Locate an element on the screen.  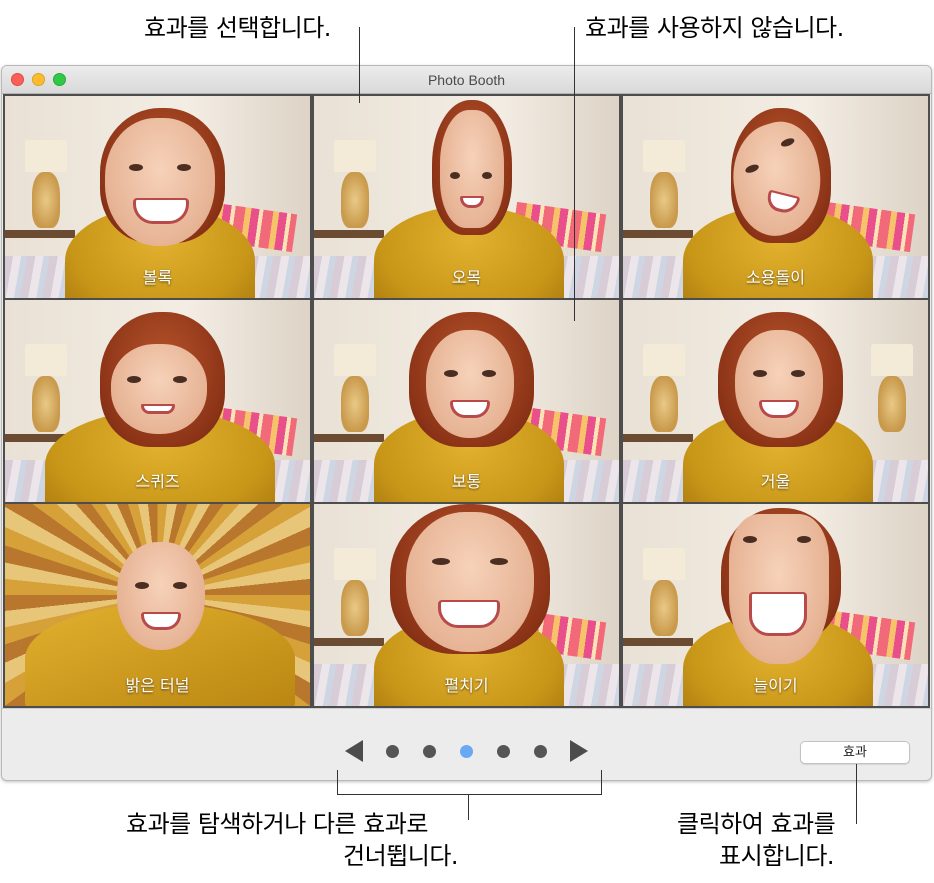
right-triangle-icon is located at coordinates (579, 751).